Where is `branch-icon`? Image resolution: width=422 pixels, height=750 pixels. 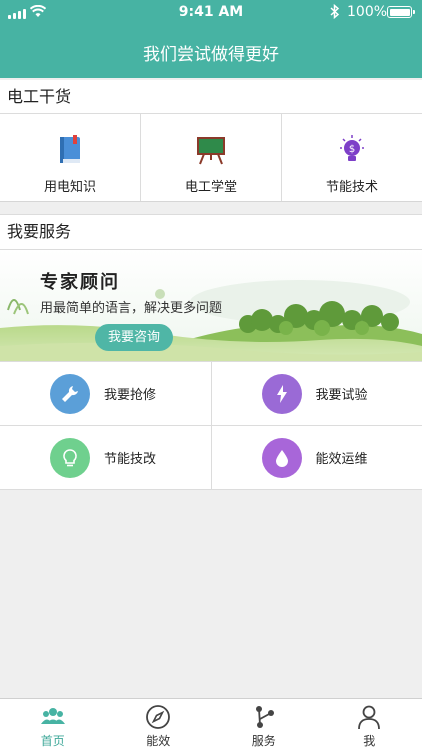 branch-icon is located at coordinates (264, 717).